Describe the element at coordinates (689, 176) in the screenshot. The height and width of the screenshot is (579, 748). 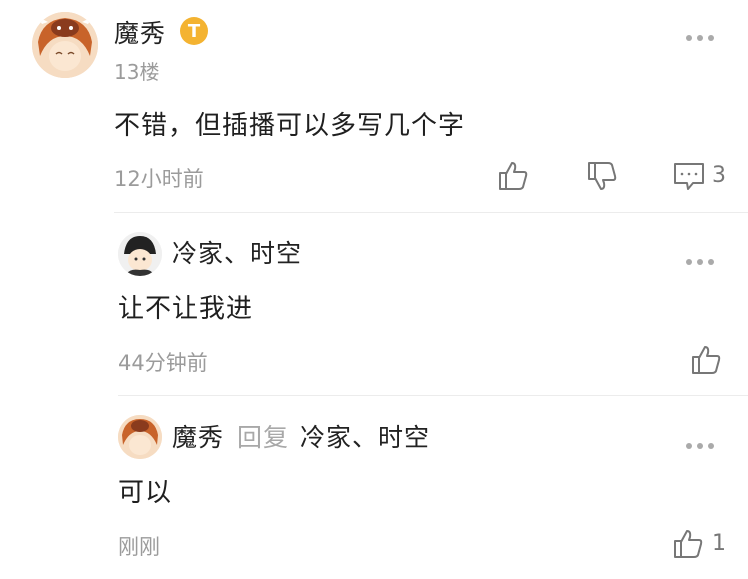
I see `comment-icon` at that location.